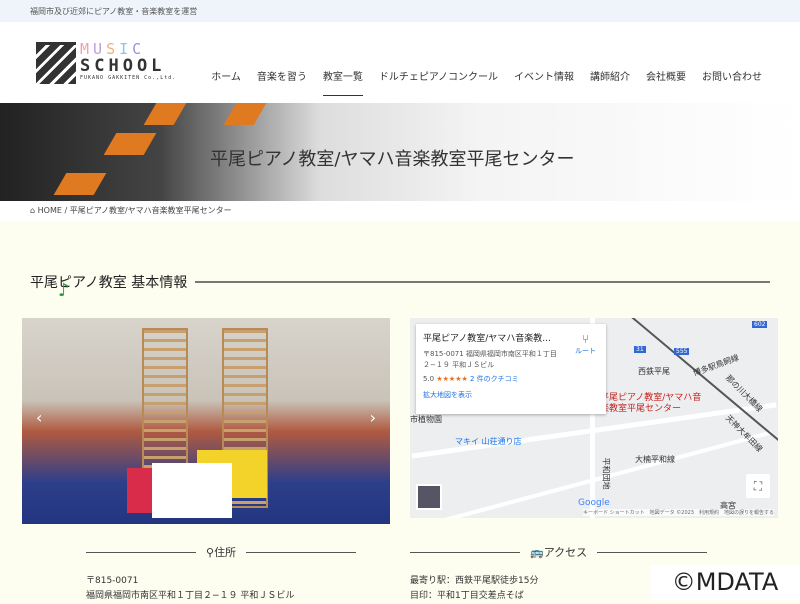 This screenshot has height=604, width=800. I want to click on rating-value: 5.0, so click(429, 379).